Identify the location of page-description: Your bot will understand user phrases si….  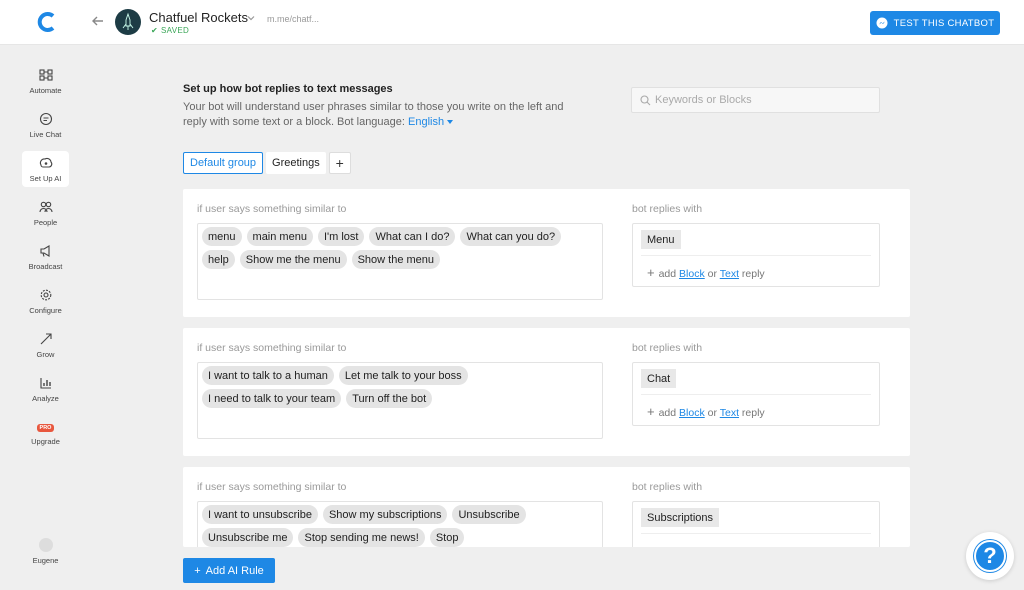
(373, 114).